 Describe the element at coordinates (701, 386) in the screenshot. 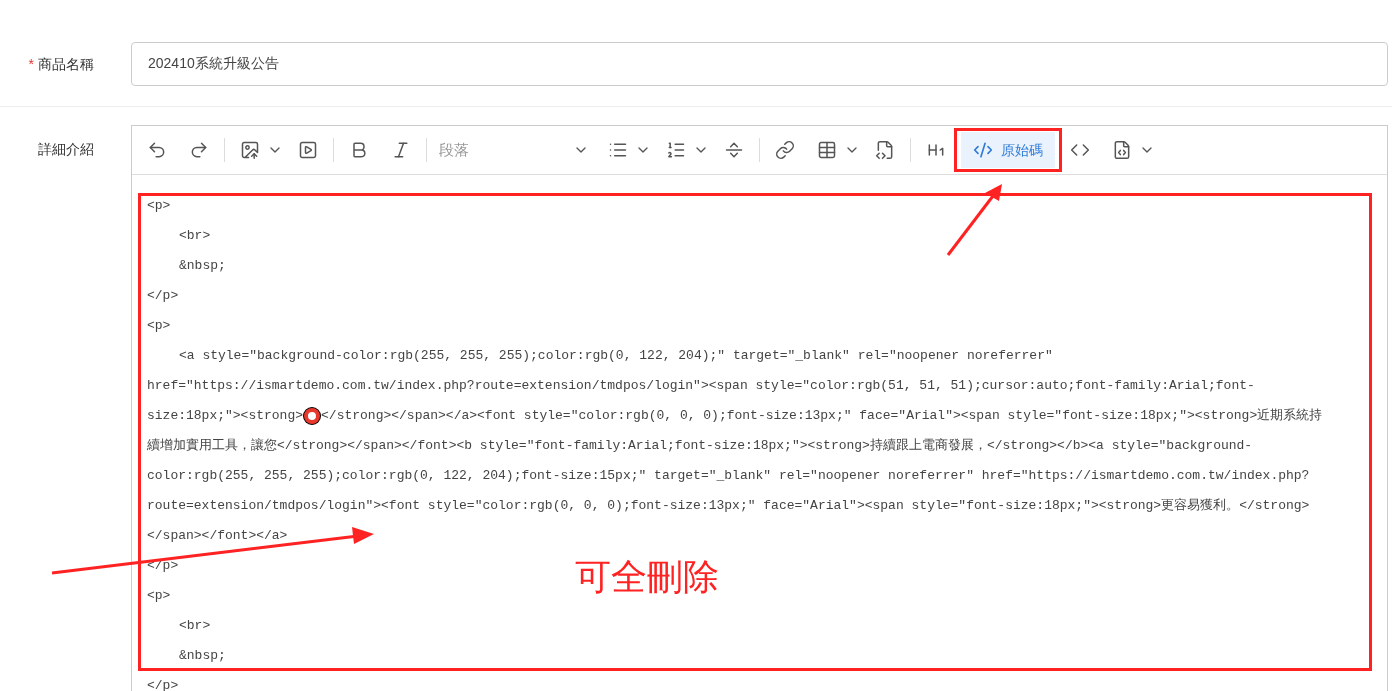

I see `code-line: href="https://ismartdemo.com.tw/index.php?route=extension/tmdpos/login"><span style="color:rgb(51, 51, 51);cursor:auto;font-family:Arial;font-` at that location.